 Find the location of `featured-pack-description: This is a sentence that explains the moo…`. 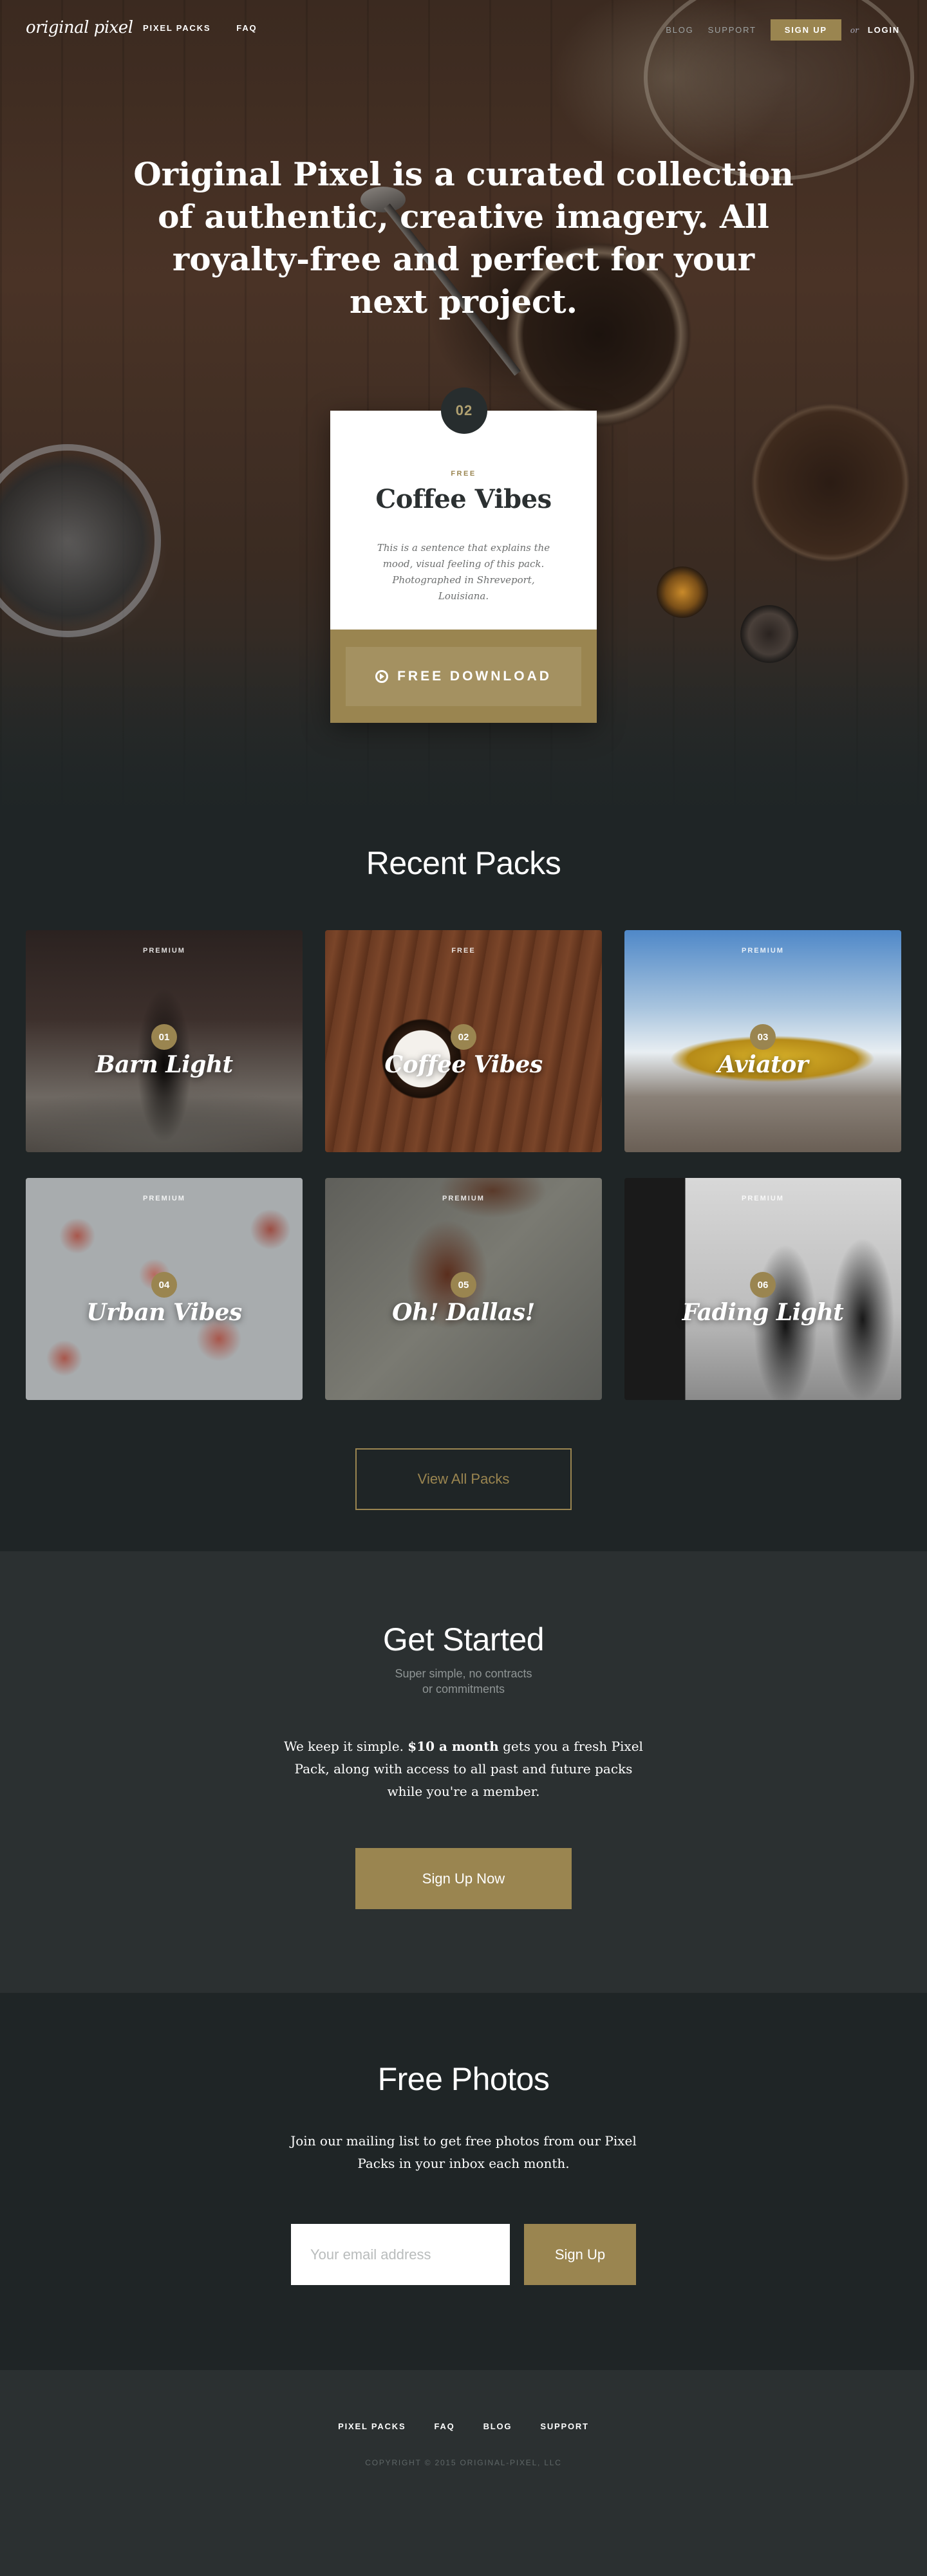

featured-pack-description: This is a sentence that explains the moo… is located at coordinates (464, 572).